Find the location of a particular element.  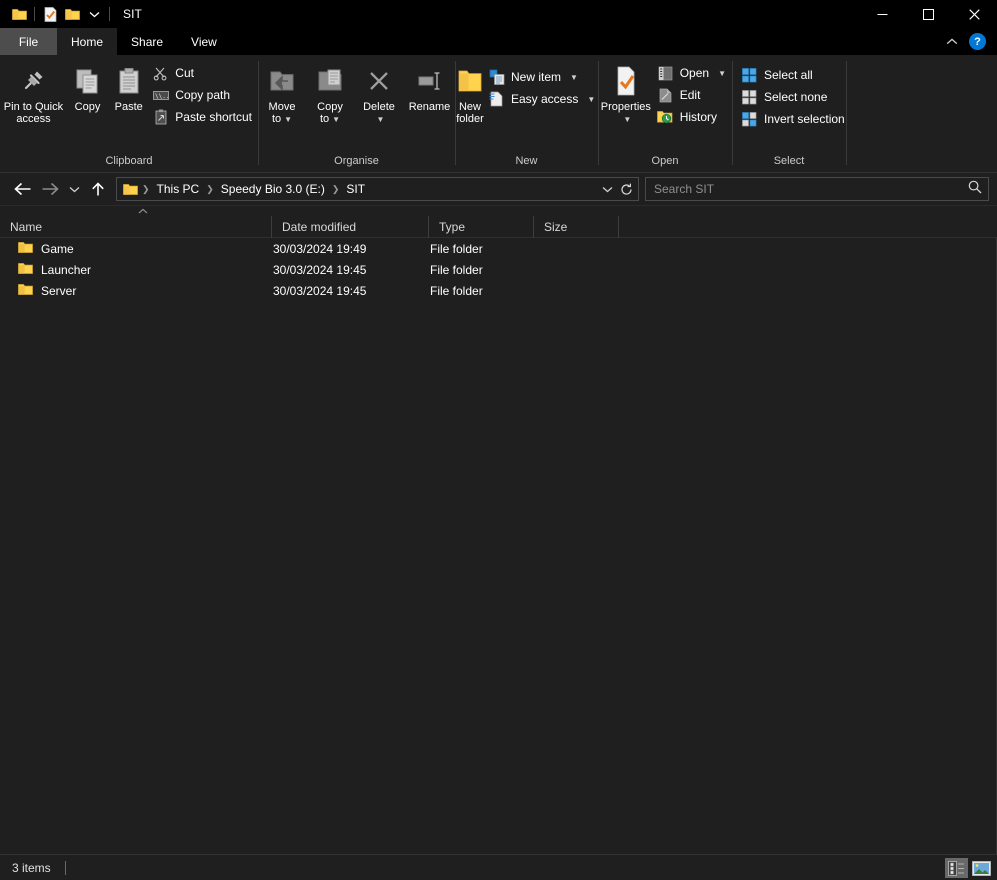

pin-icon is located at coordinates (33, 81).